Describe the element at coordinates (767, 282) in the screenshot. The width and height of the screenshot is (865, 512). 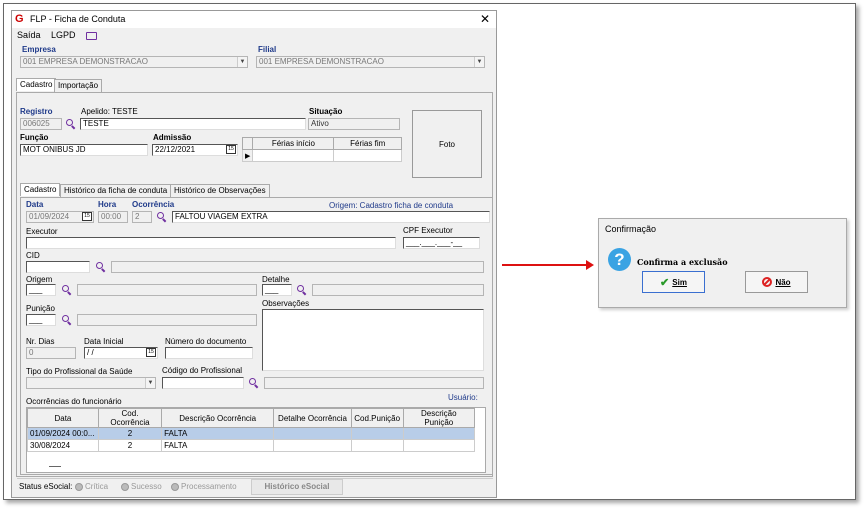
I see `no-entry-icon` at that location.